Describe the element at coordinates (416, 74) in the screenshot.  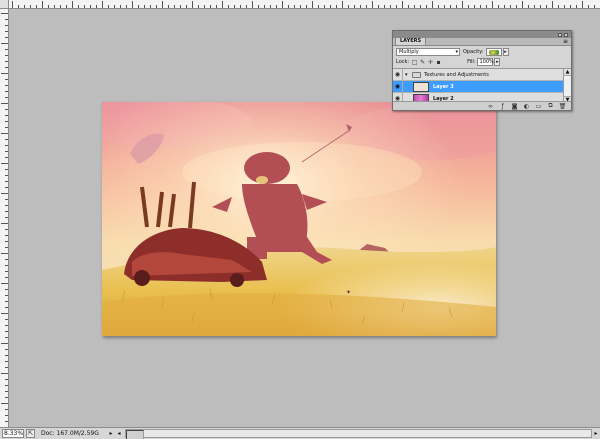
I see `folder-icon` at that location.